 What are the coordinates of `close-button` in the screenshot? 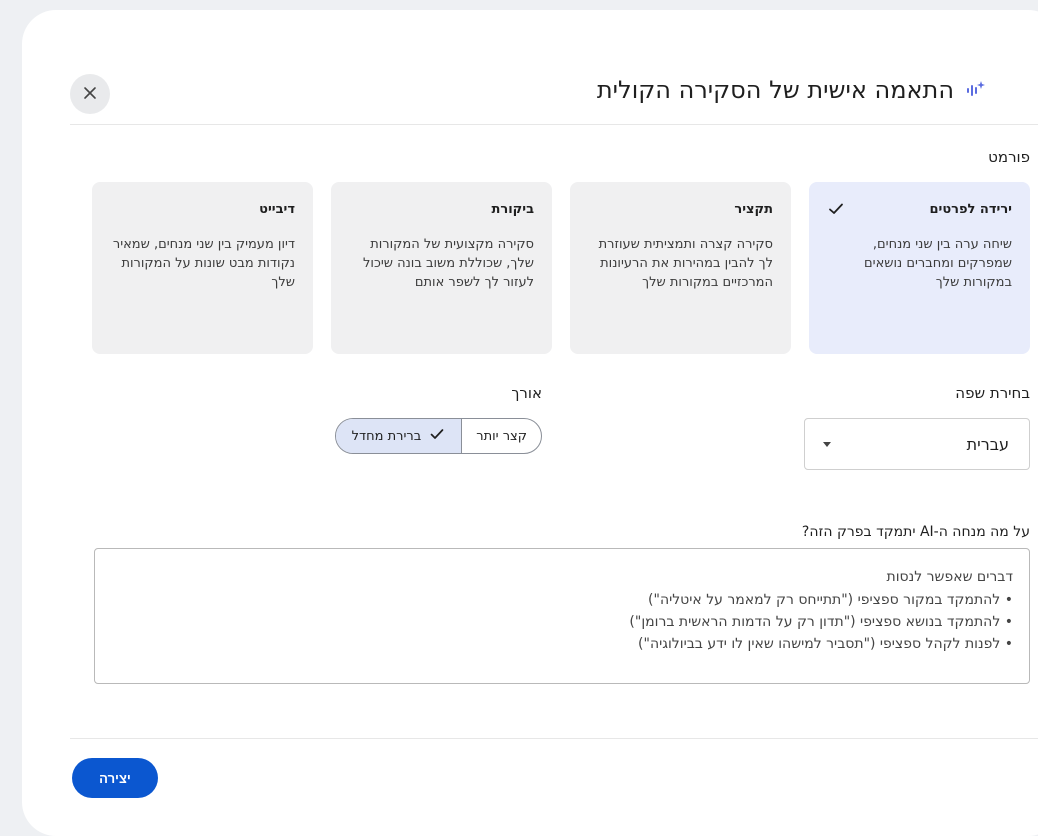 It's located at (90, 94).